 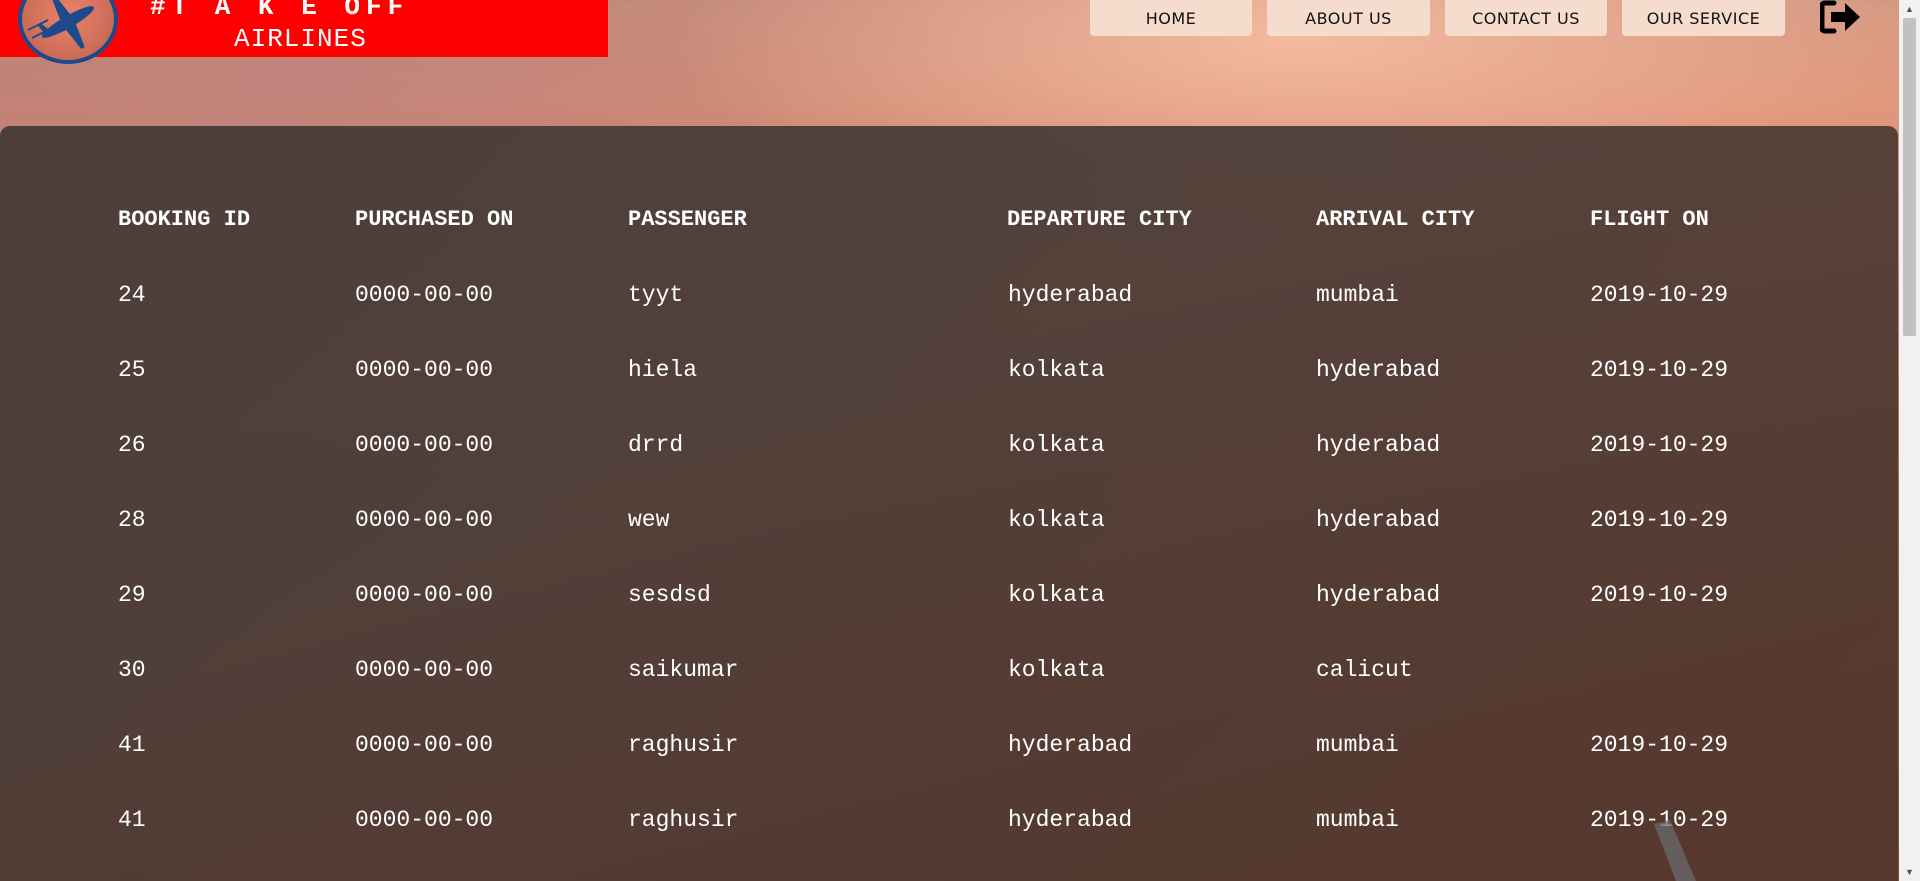 What do you see at coordinates (132, 520) in the screenshot?
I see `cell-booking-id: 28` at bounding box center [132, 520].